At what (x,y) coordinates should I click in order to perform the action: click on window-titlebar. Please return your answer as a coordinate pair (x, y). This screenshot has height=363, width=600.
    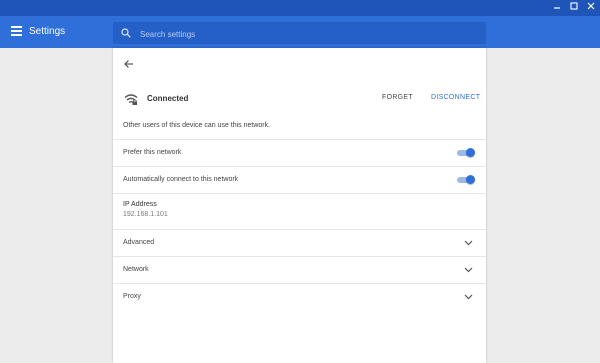
    Looking at the image, I should click on (300, 8).